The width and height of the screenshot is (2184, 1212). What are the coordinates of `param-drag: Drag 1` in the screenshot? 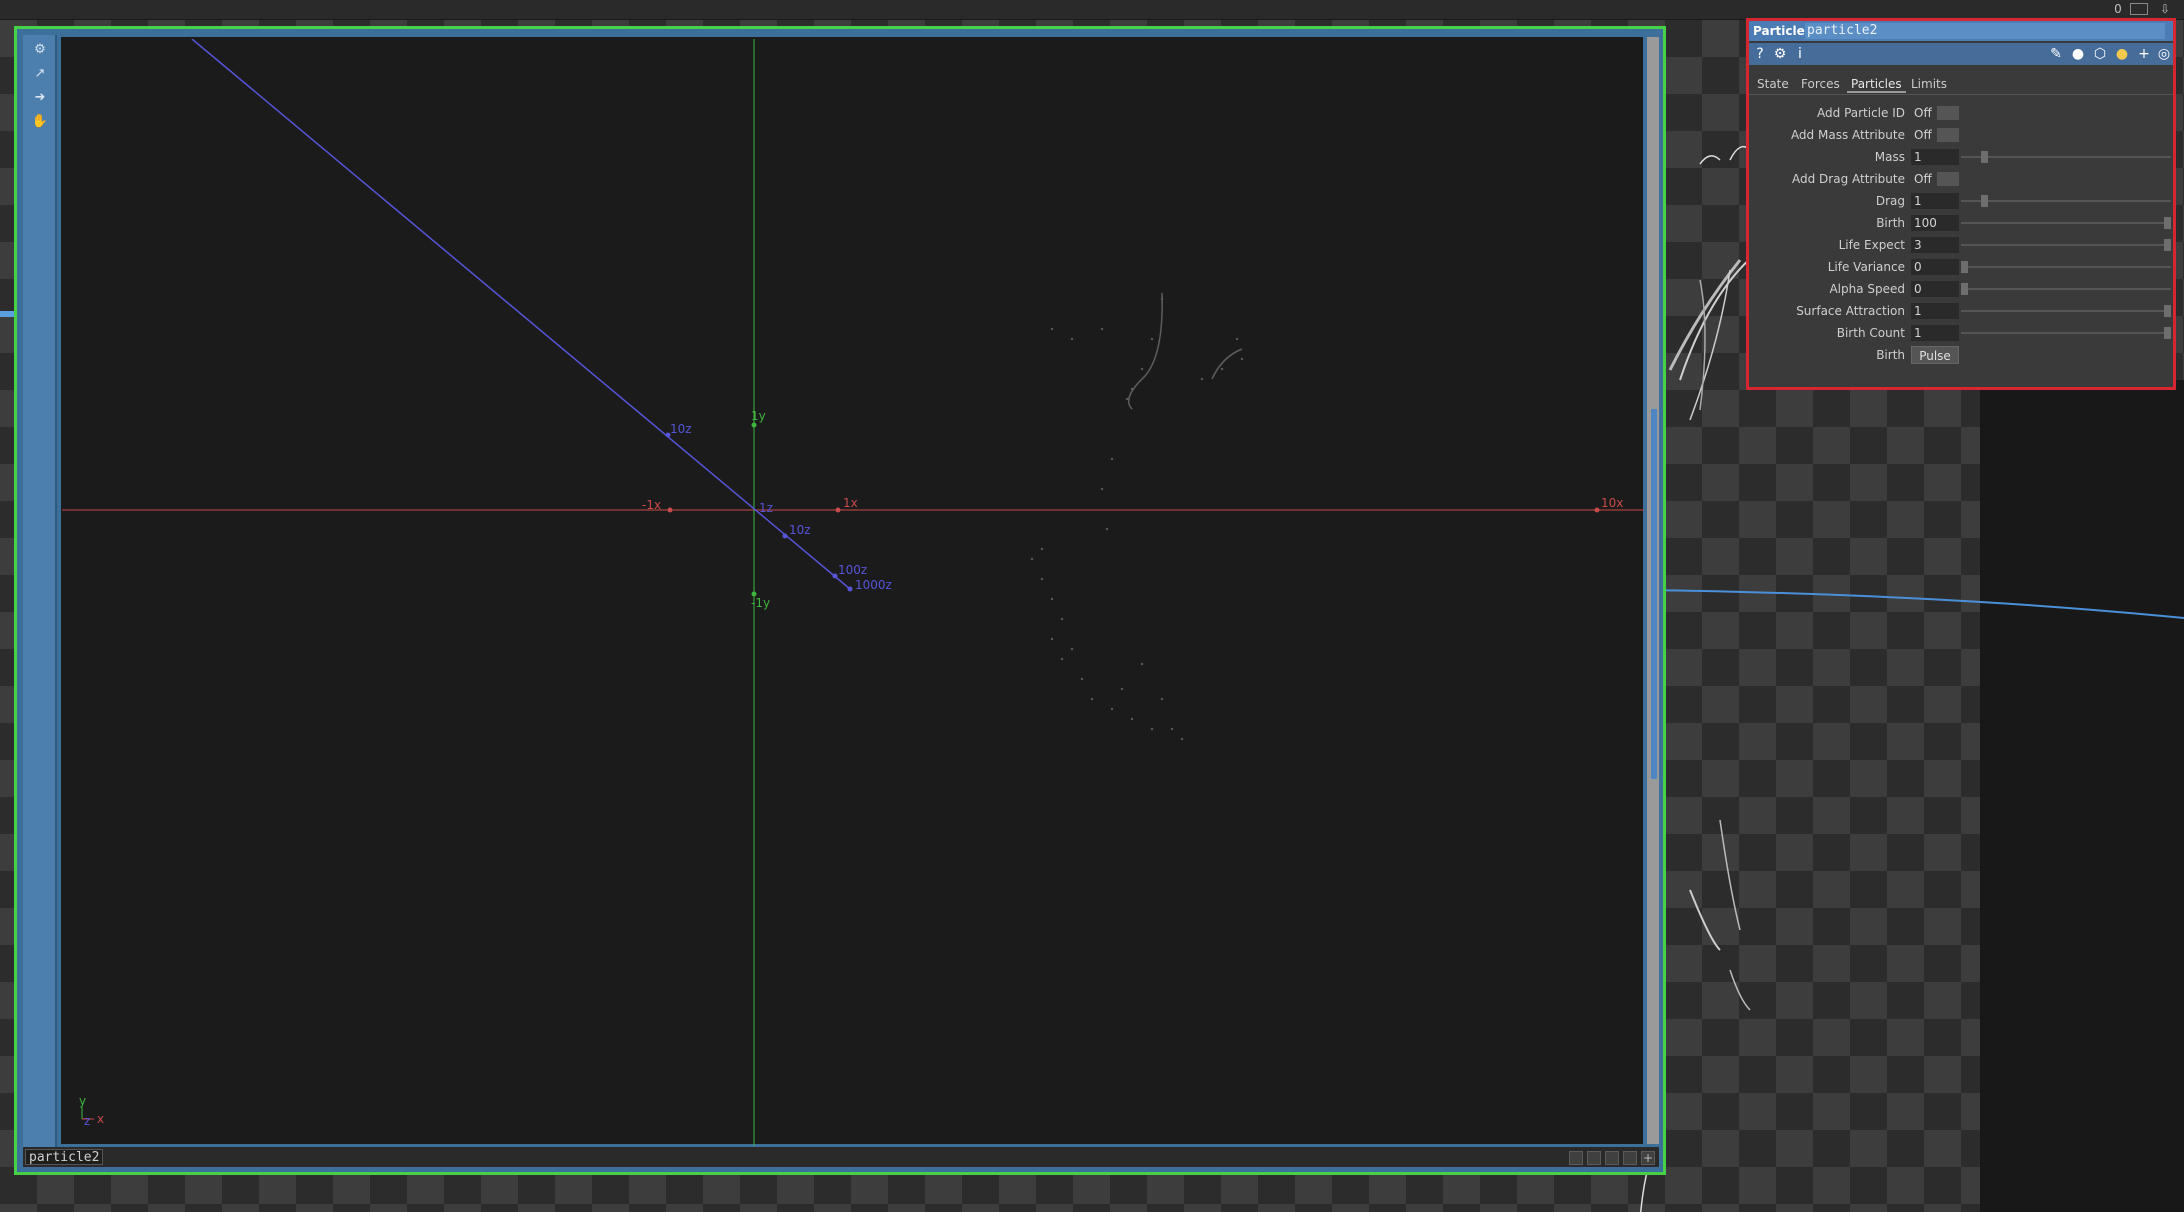 It's located at (1961, 201).